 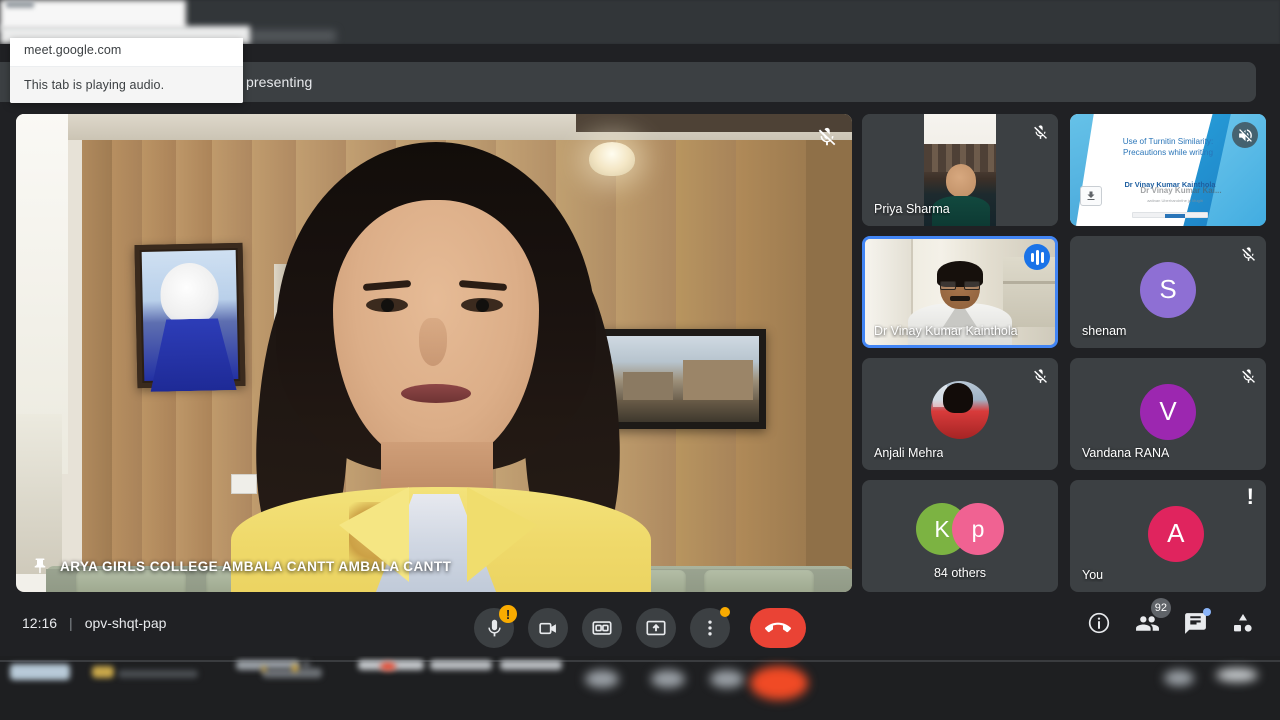 What do you see at coordinates (1099, 623) in the screenshot?
I see `meeting-details-button` at bounding box center [1099, 623].